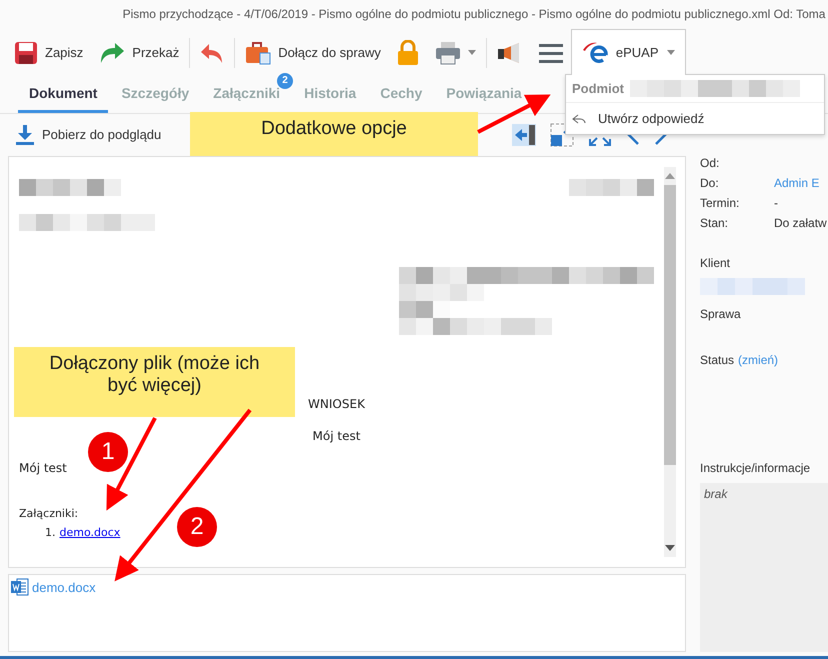 The width and height of the screenshot is (828, 659). I want to click on section-label: Klient, so click(716, 263).